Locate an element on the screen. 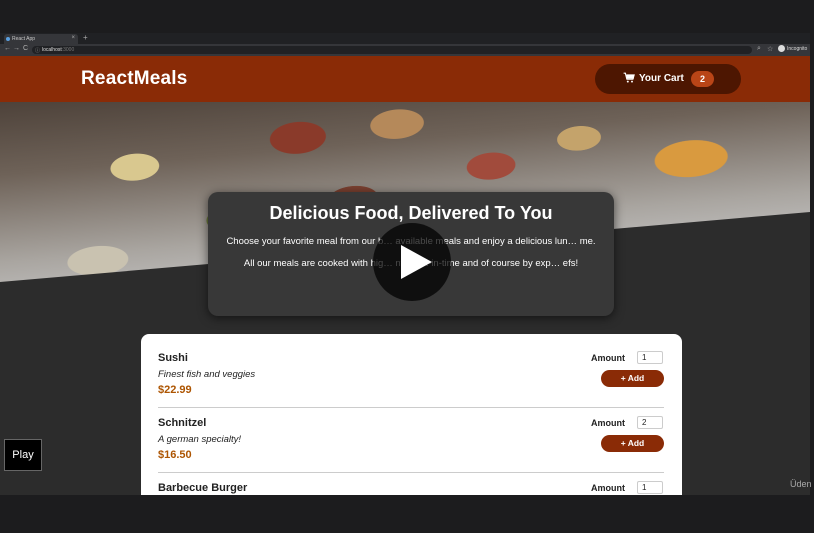 This screenshot has width=814, height=533. meal-description: A german specialty! is located at coordinates (200, 439).